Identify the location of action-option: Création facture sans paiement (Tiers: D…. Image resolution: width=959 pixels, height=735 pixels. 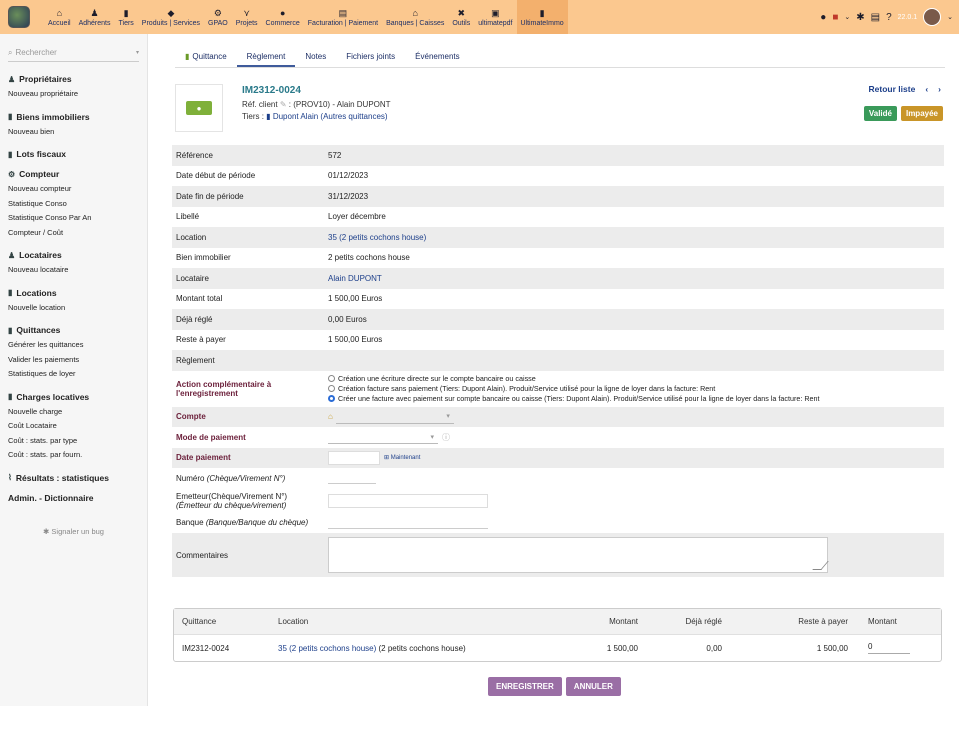
(636, 389).